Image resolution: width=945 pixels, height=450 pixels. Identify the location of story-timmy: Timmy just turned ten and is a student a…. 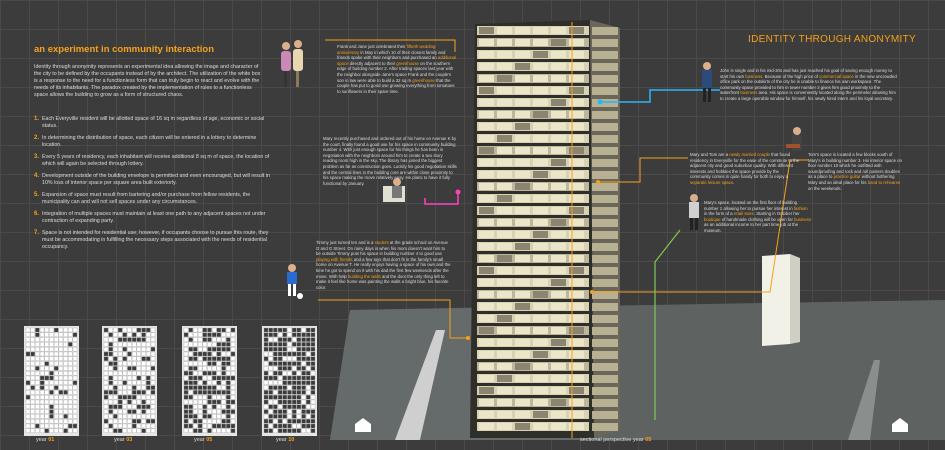
(383, 265).